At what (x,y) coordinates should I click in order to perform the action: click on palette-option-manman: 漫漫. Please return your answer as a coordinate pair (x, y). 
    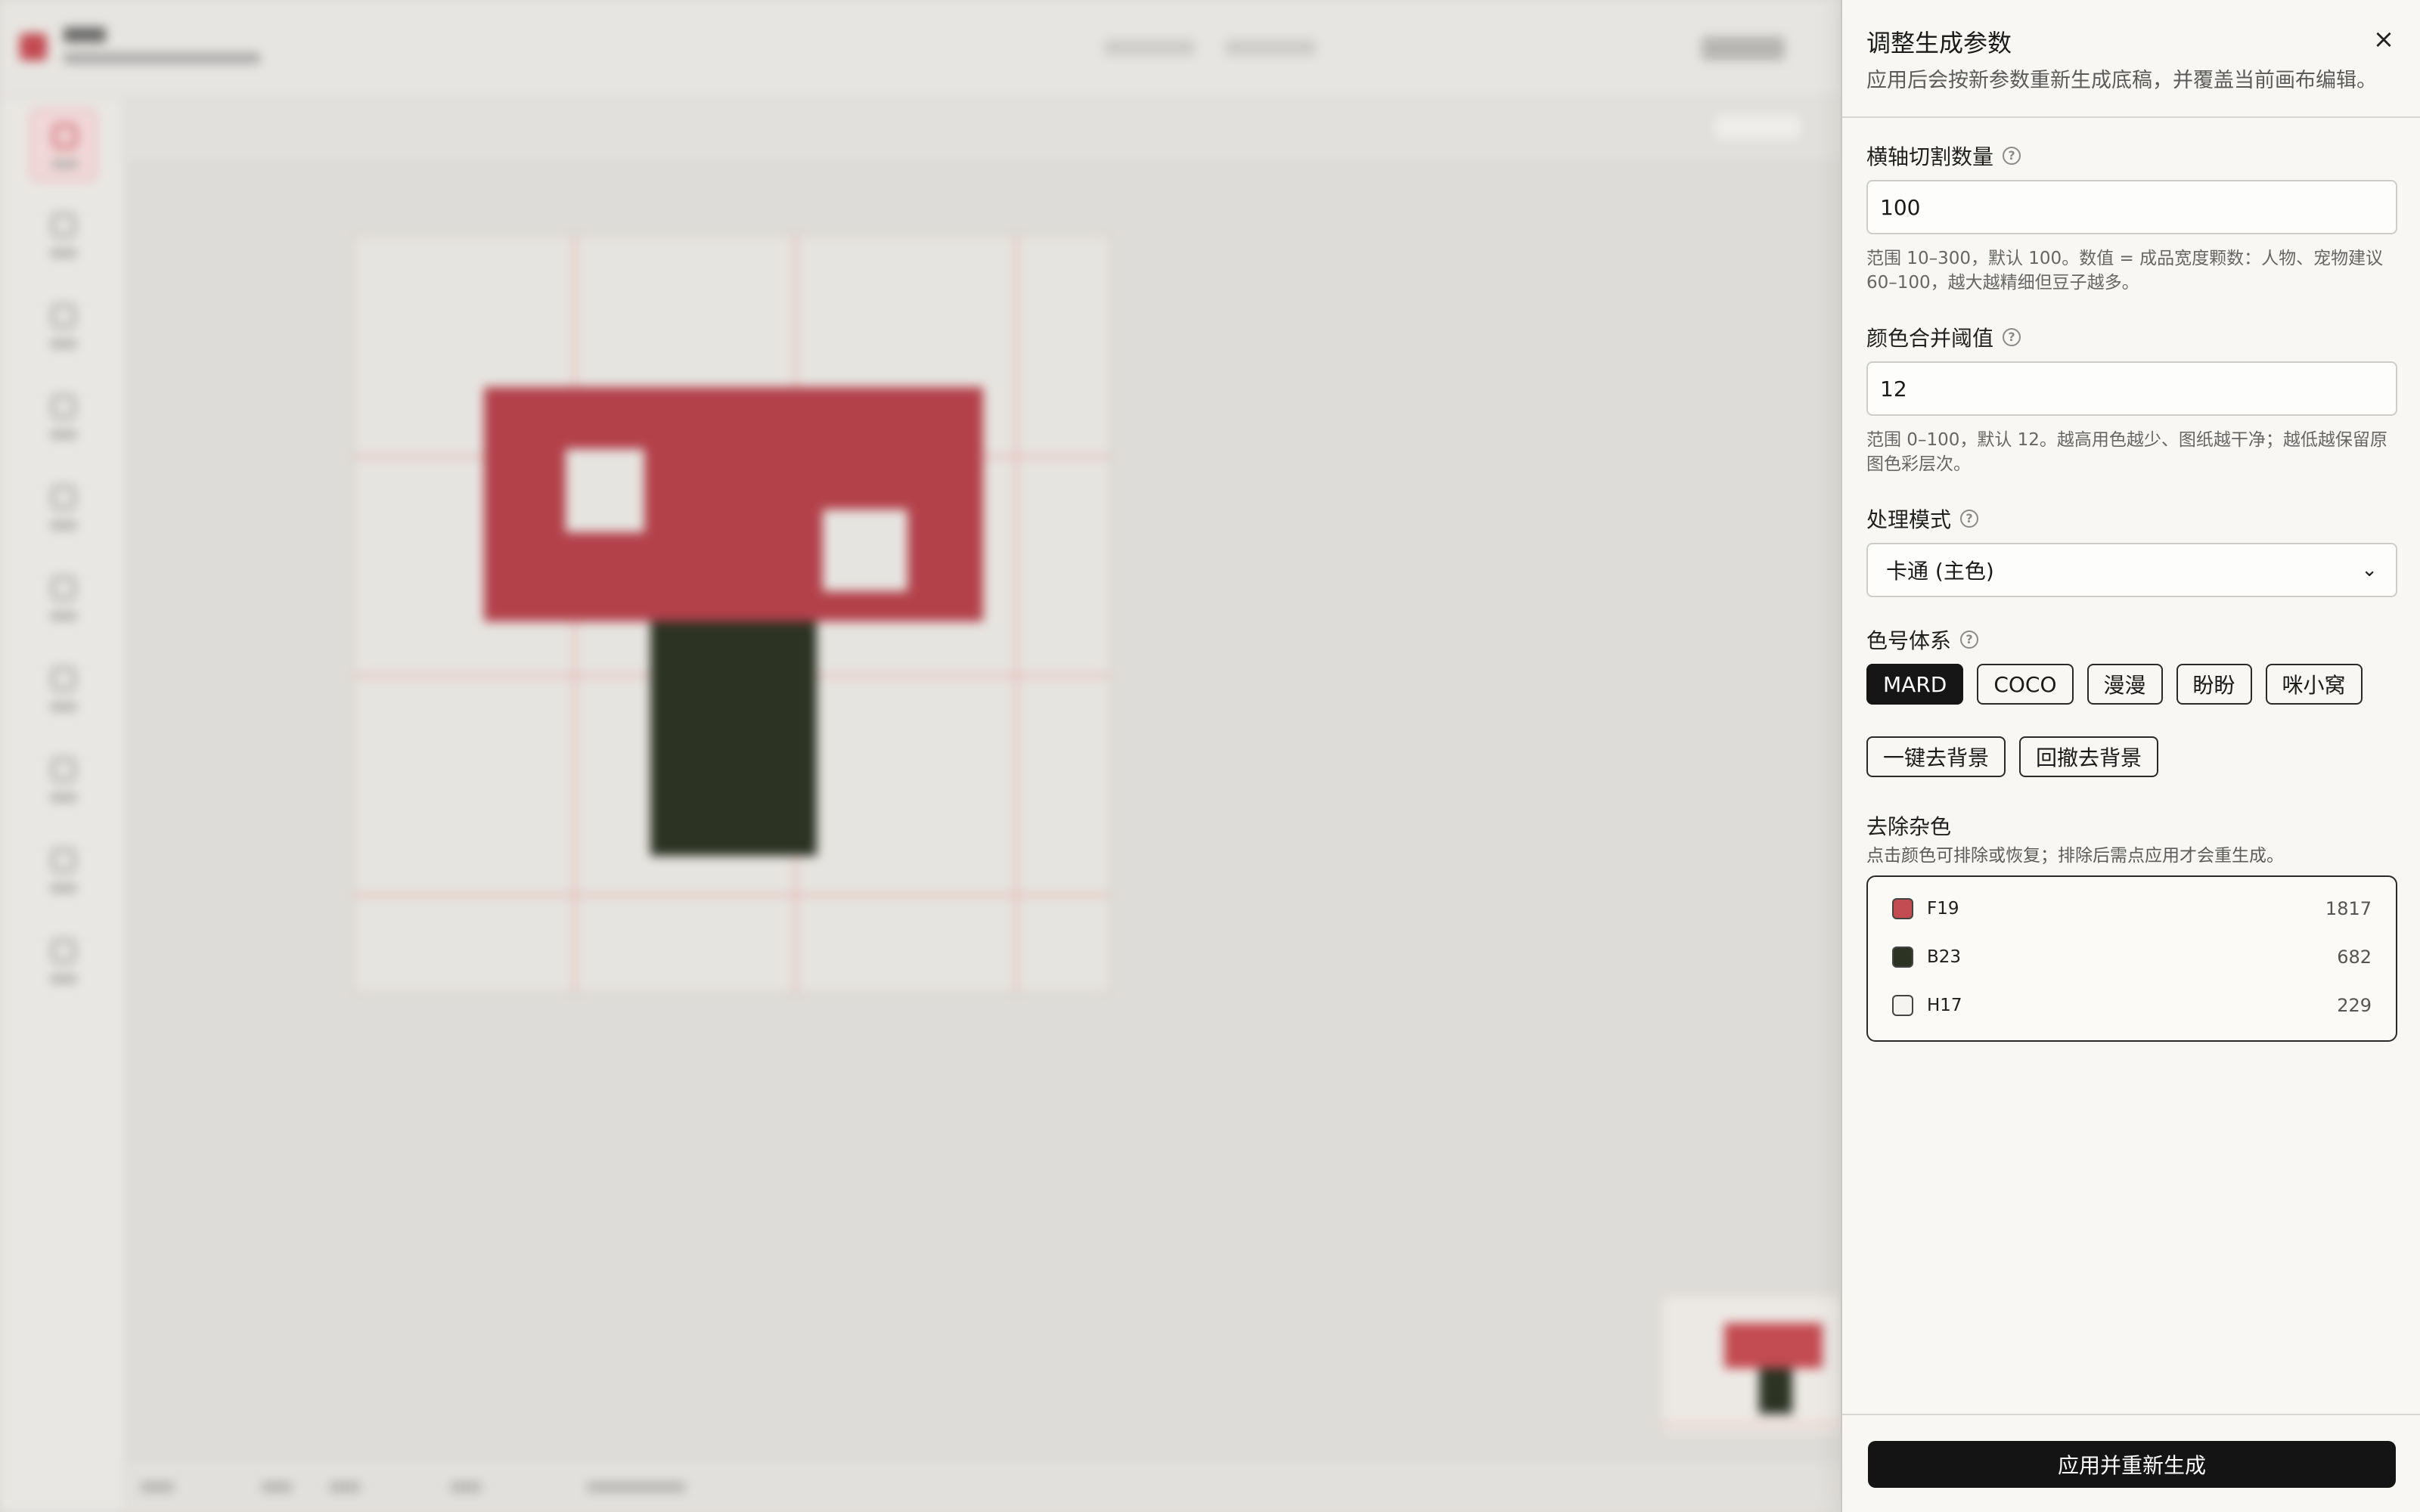
    Looking at the image, I should click on (2124, 684).